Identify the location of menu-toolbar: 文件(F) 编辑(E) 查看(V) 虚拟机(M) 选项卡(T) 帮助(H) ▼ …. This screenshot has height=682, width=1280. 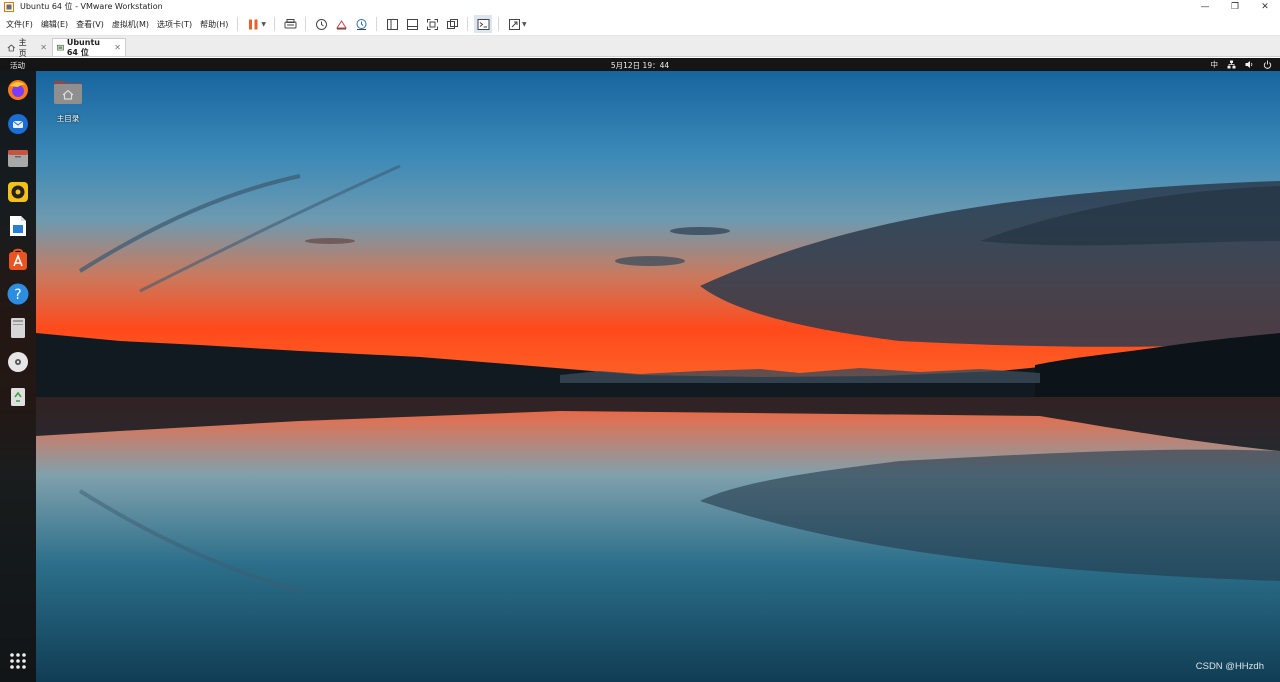
(640, 24).